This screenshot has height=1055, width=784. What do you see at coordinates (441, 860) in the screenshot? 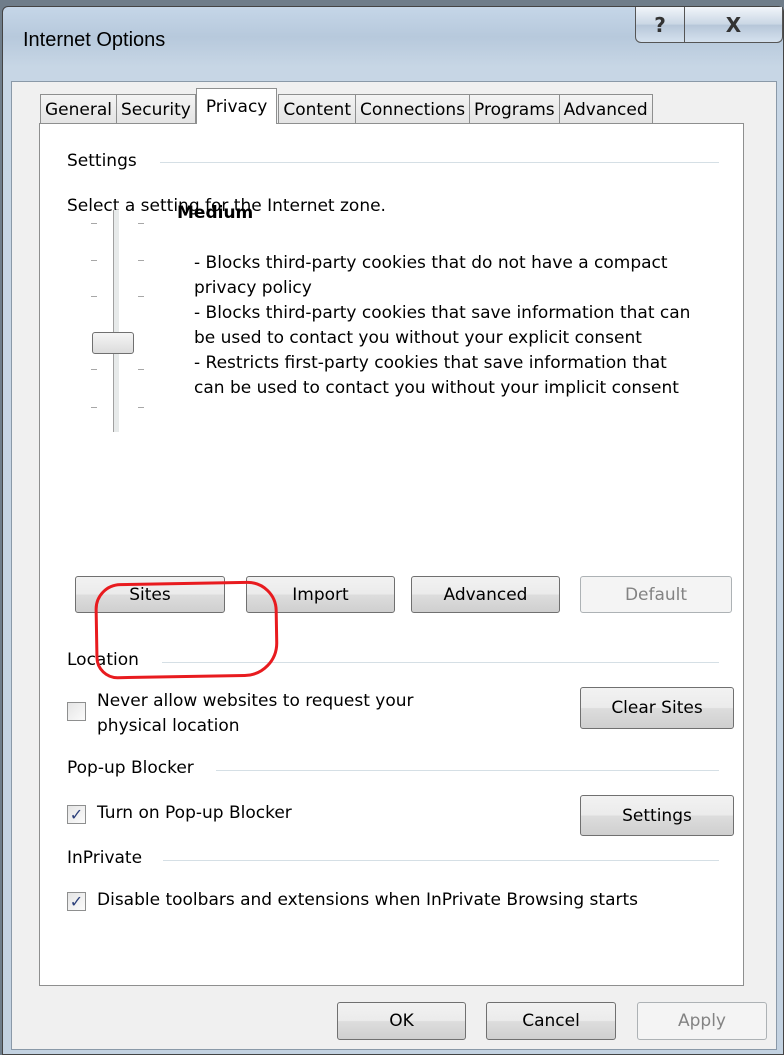
I see `inprivate-group-divider` at bounding box center [441, 860].